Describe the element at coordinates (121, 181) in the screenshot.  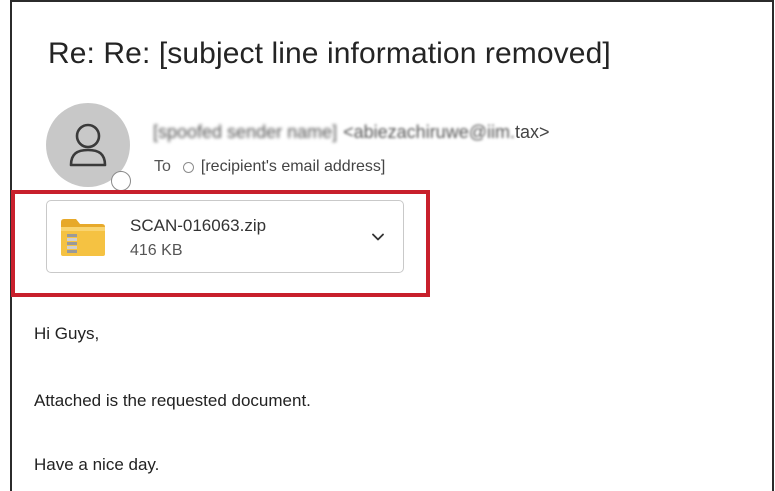
I see `presence-status-icon` at that location.